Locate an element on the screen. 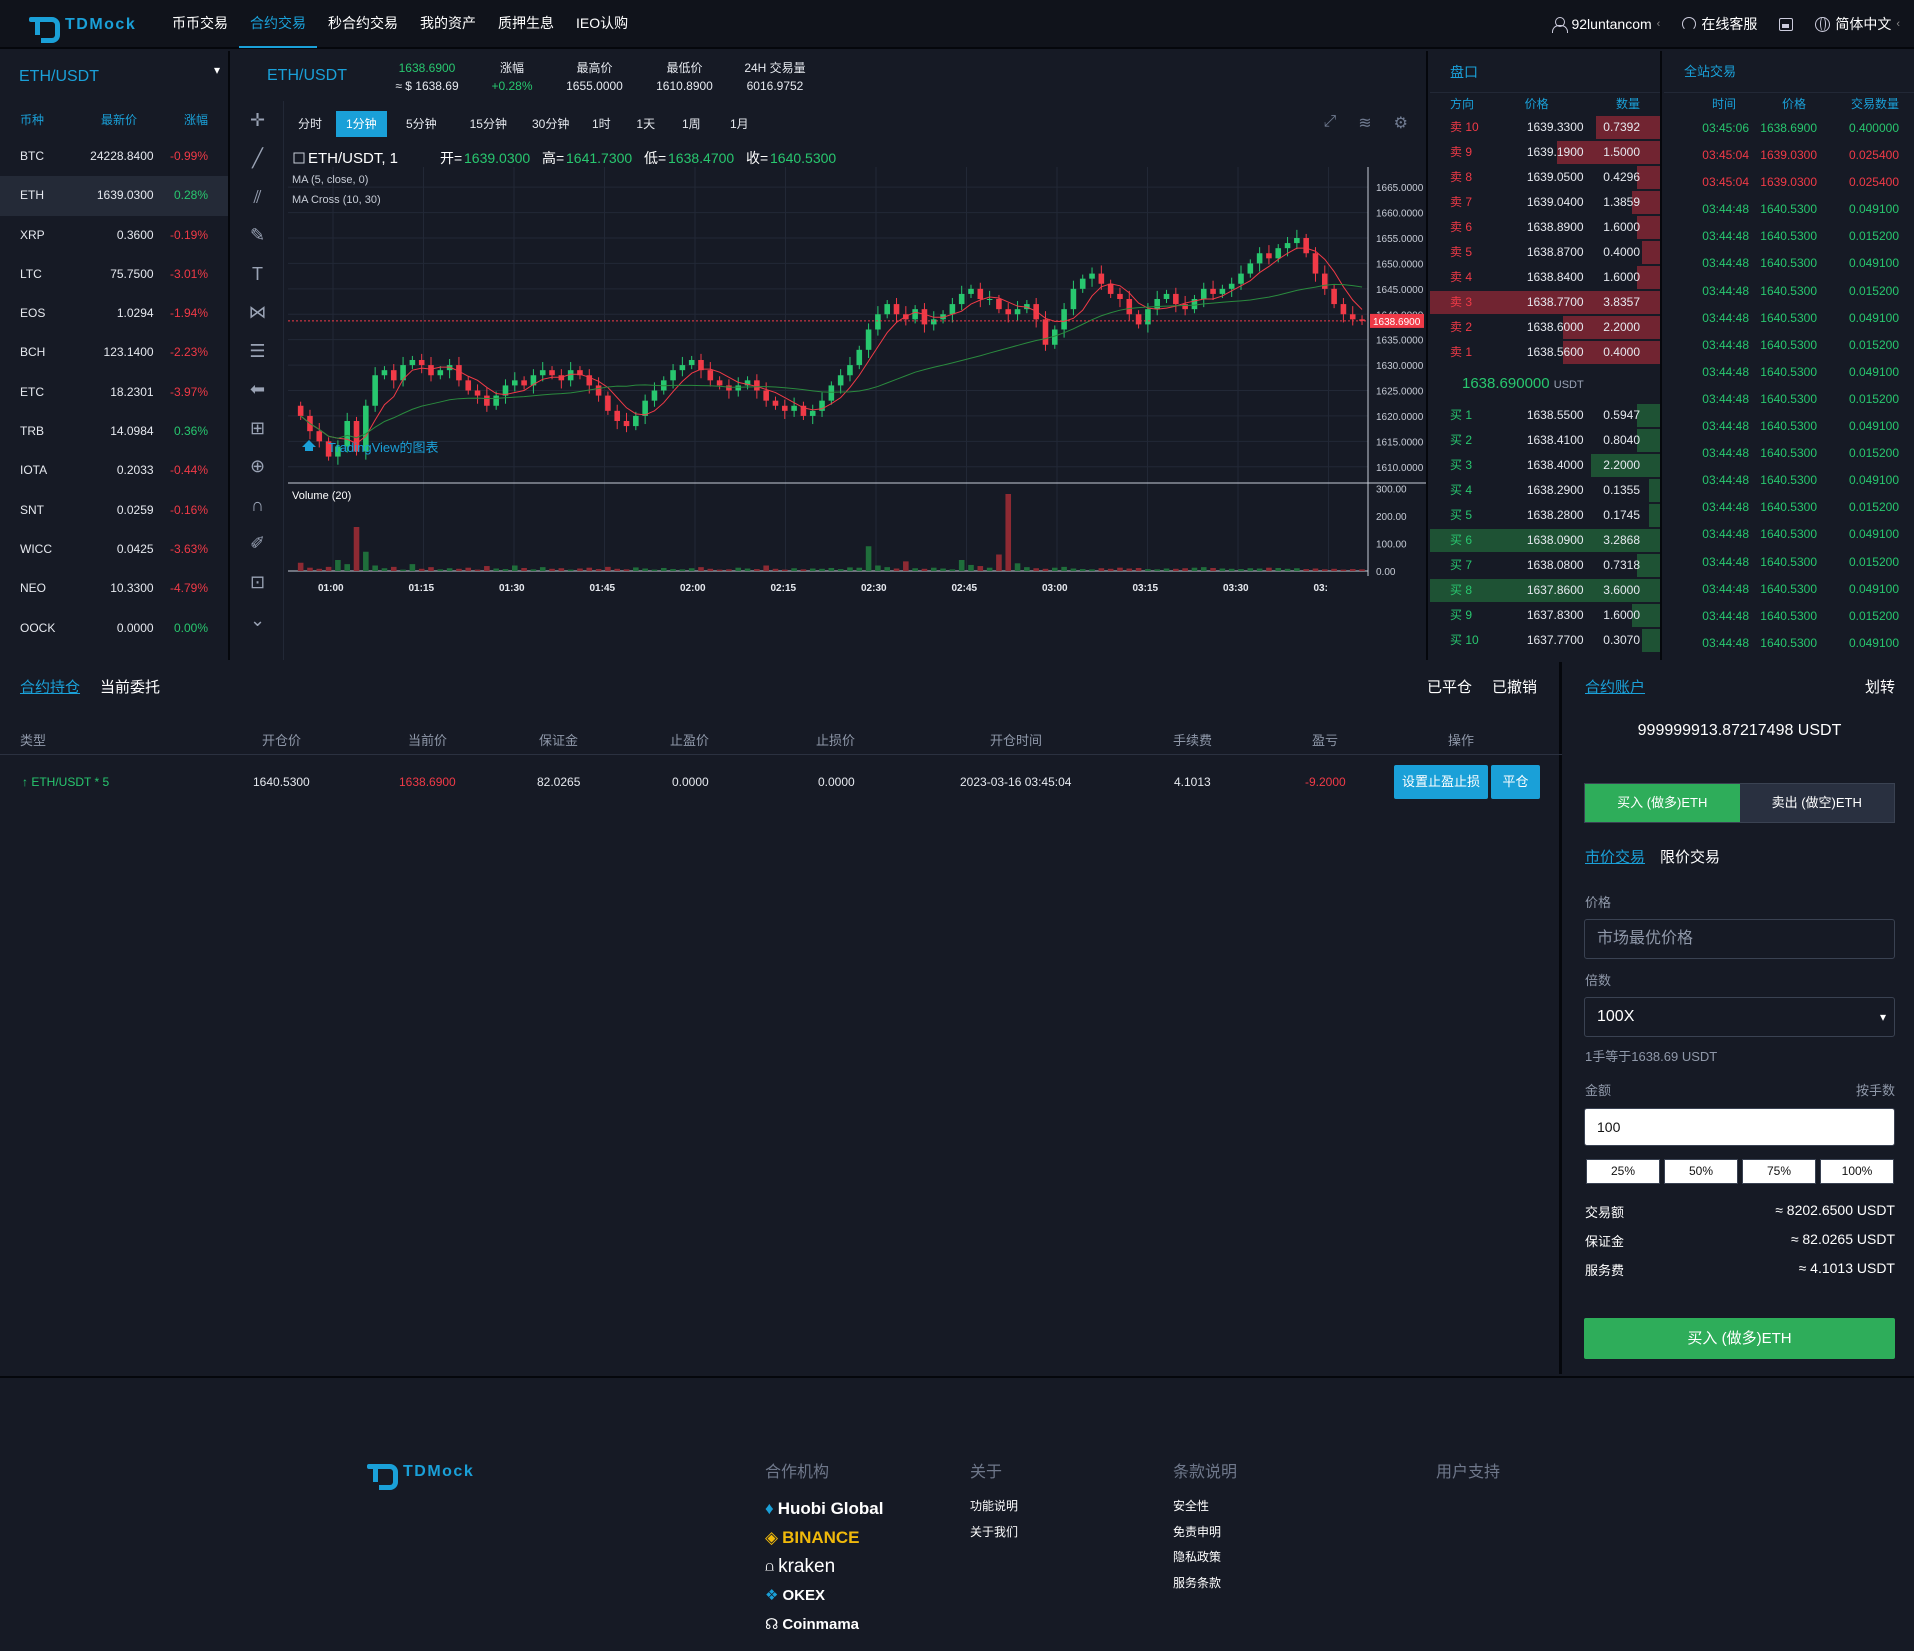 The height and width of the screenshot is (1651, 1914). gear-icon: ⚙ is located at coordinates (1401, 123).